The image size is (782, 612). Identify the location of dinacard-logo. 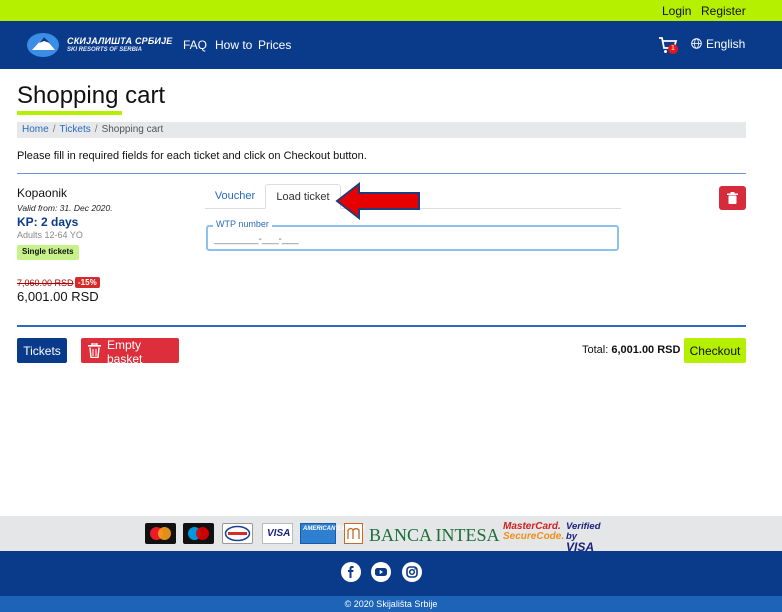
(237, 533).